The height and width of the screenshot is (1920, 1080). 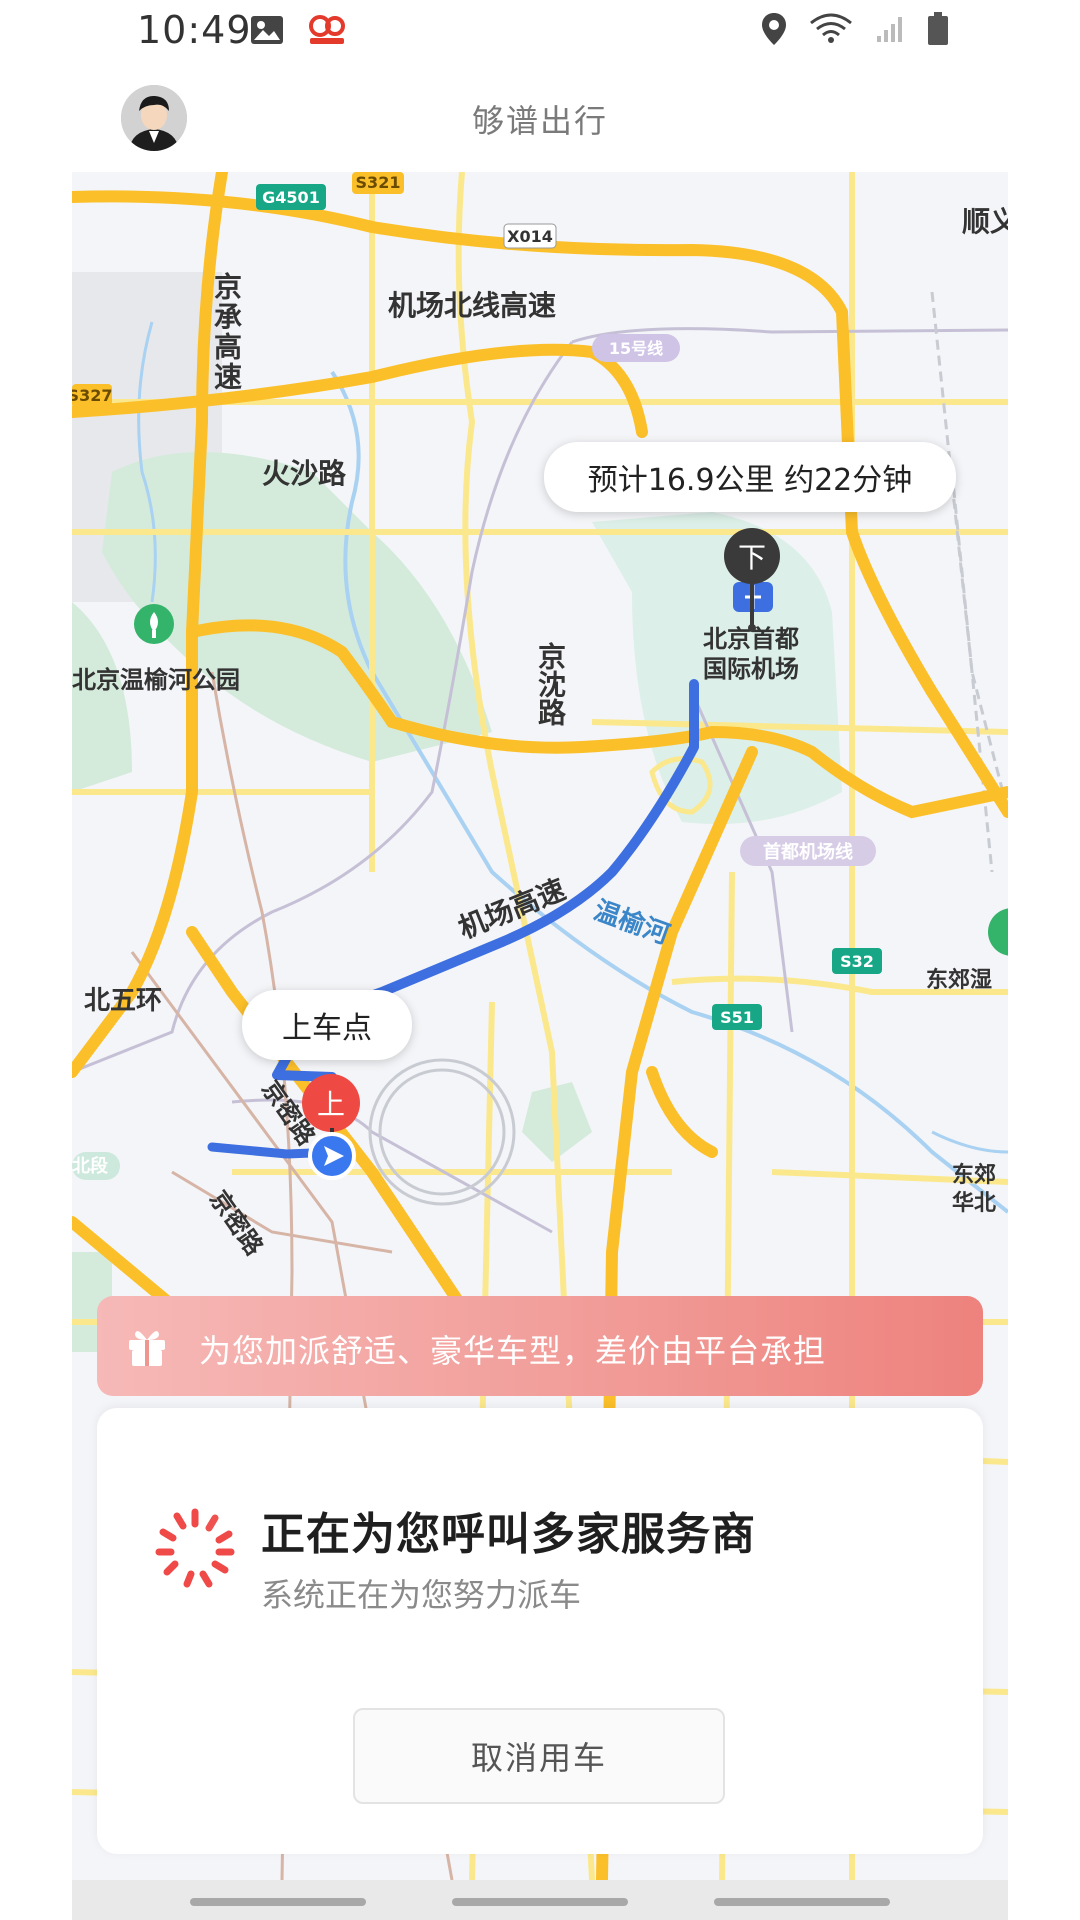 What do you see at coordinates (332, 1156) in the screenshot?
I see `my-location-icon` at bounding box center [332, 1156].